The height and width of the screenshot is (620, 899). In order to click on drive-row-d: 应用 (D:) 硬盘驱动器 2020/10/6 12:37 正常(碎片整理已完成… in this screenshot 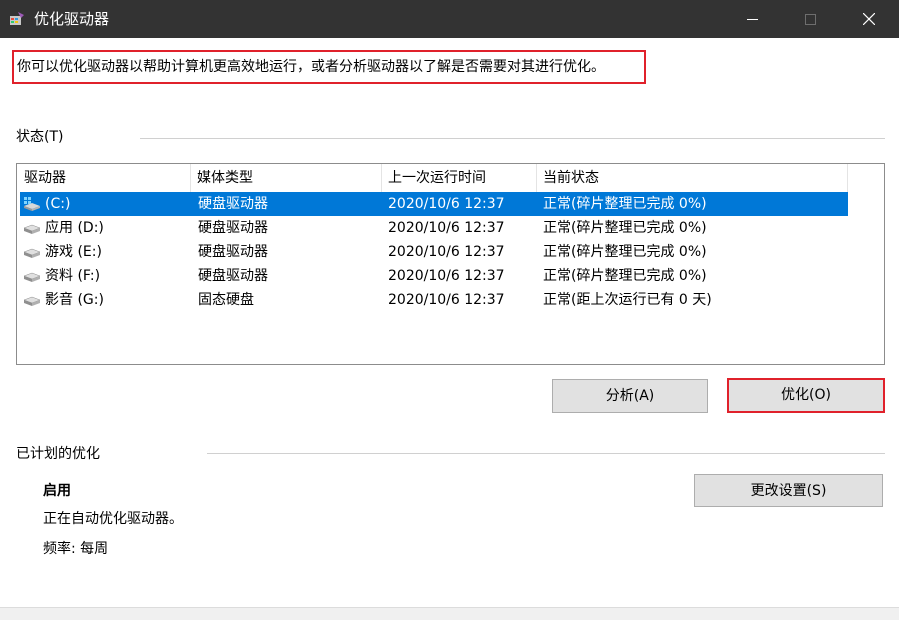, I will do `click(434, 228)`.